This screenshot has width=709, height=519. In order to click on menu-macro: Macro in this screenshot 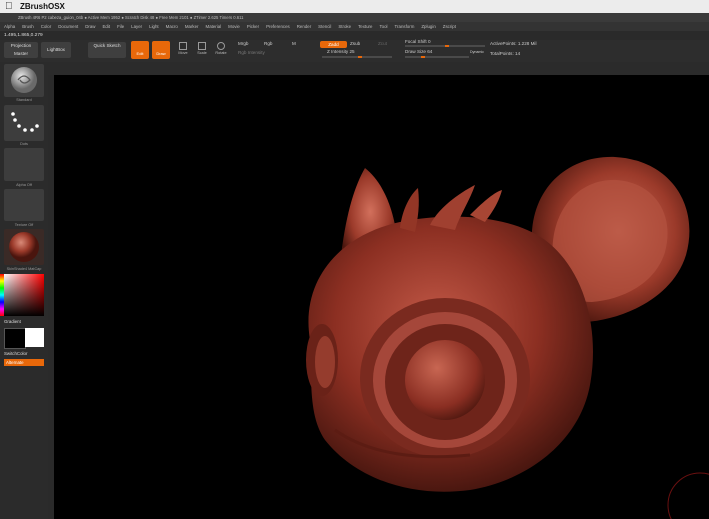, I will do `click(172, 26)`.